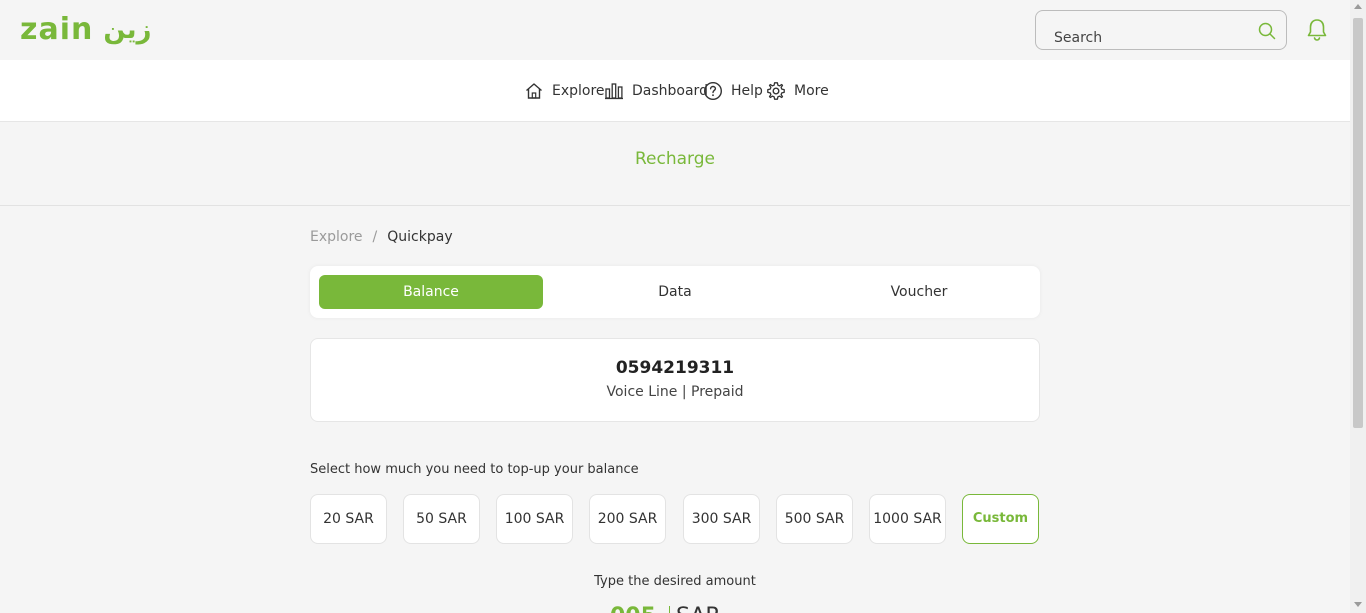 The width and height of the screenshot is (1366, 613). Describe the element at coordinates (1000, 519) in the screenshot. I see `amount-option-custom: Custom` at that location.